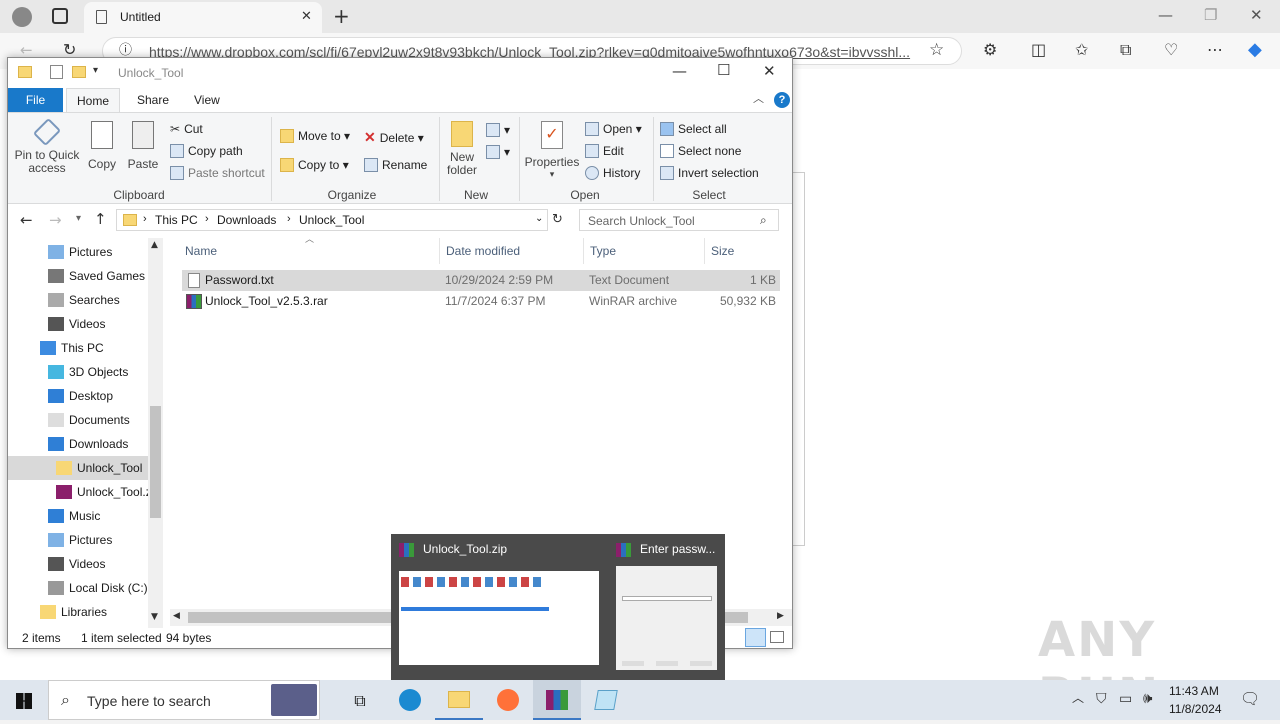 This screenshot has height=724, width=1280. I want to click on tree-item: Music, so click(78, 516).